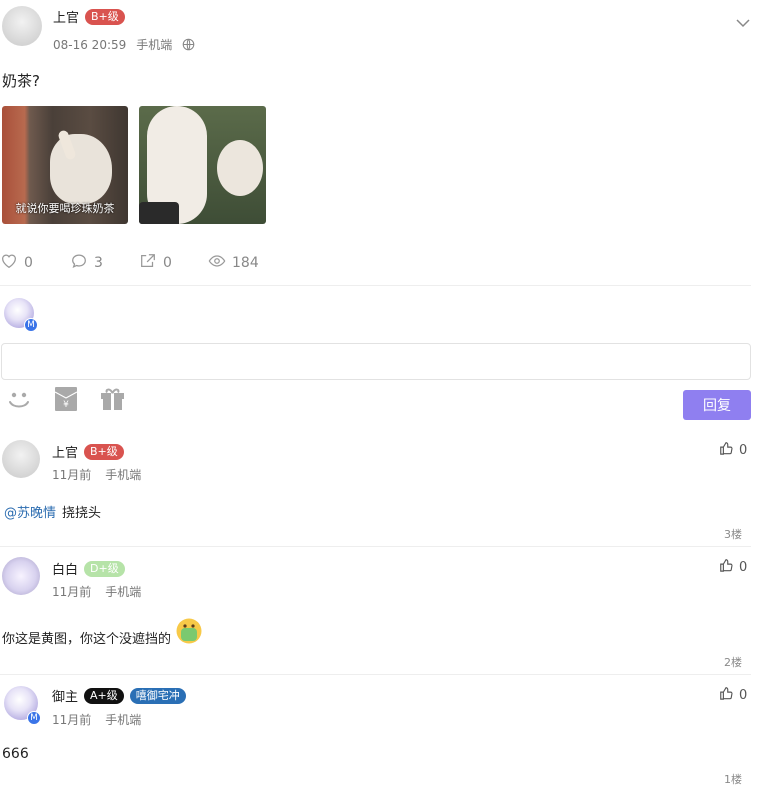 This screenshot has width=767, height=800. Describe the element at coordinates (19, 402) in the screenshot. I see `emoji-icon` at that location.